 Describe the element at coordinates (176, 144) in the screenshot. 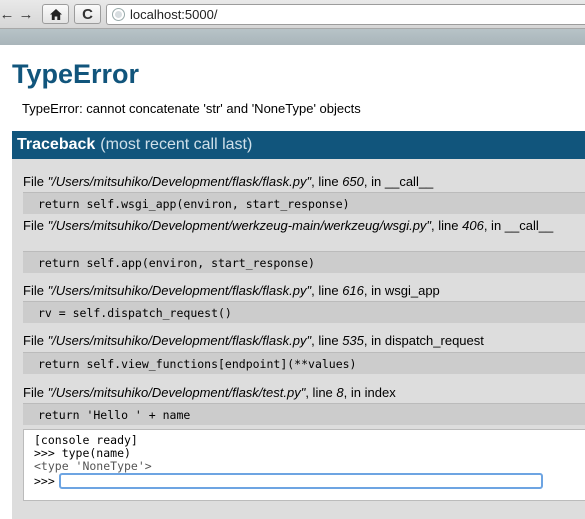

I see `traceback-subtitle: (most recent call last)` at that location.